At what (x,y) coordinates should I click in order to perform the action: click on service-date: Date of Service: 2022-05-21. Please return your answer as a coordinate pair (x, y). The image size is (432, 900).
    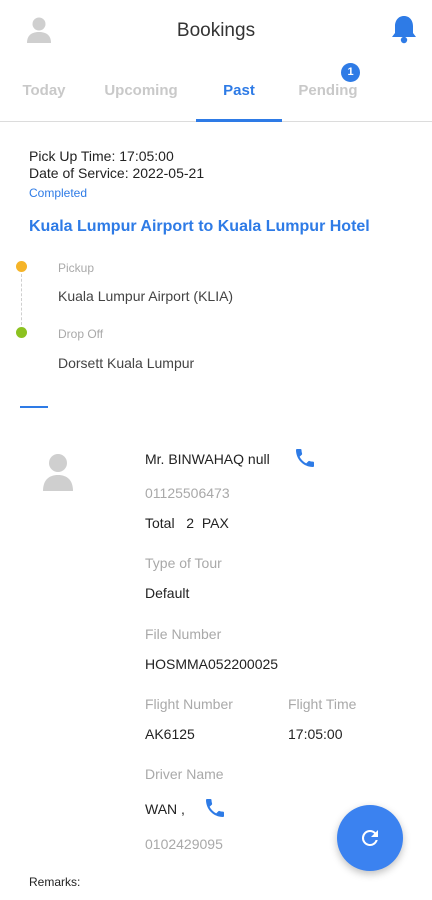
    Looking at the image, I should click on (117, 173).